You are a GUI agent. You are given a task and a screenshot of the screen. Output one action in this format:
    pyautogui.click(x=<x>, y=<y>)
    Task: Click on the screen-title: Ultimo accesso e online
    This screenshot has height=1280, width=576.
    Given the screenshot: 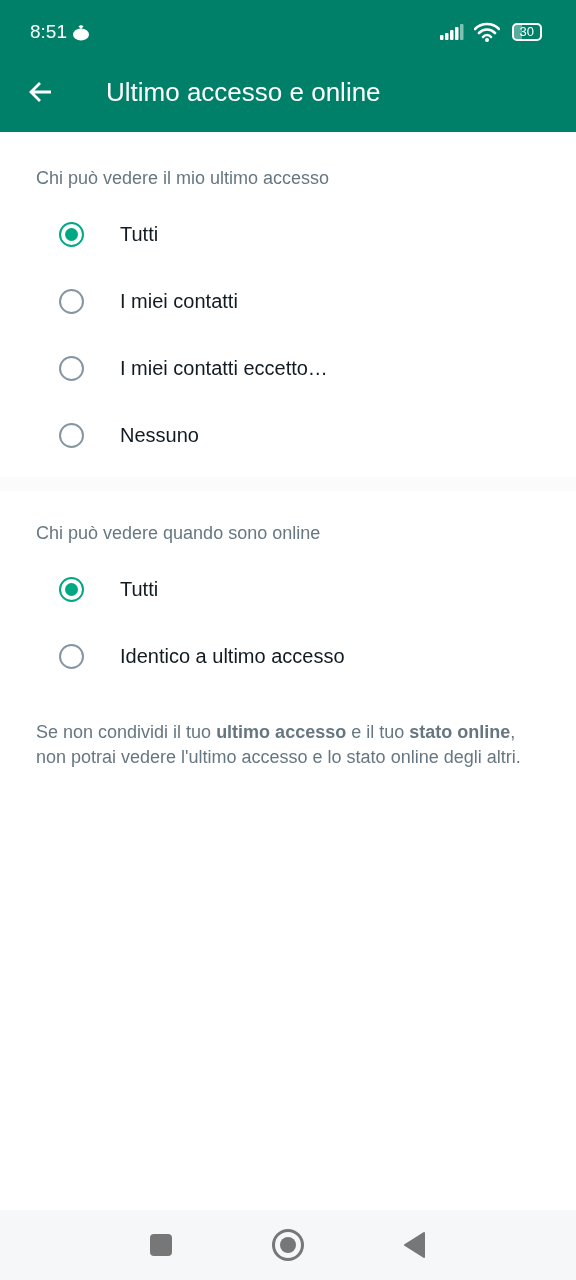 What is the action you would take?
    pyautogui.click(x=243, y=92)
    